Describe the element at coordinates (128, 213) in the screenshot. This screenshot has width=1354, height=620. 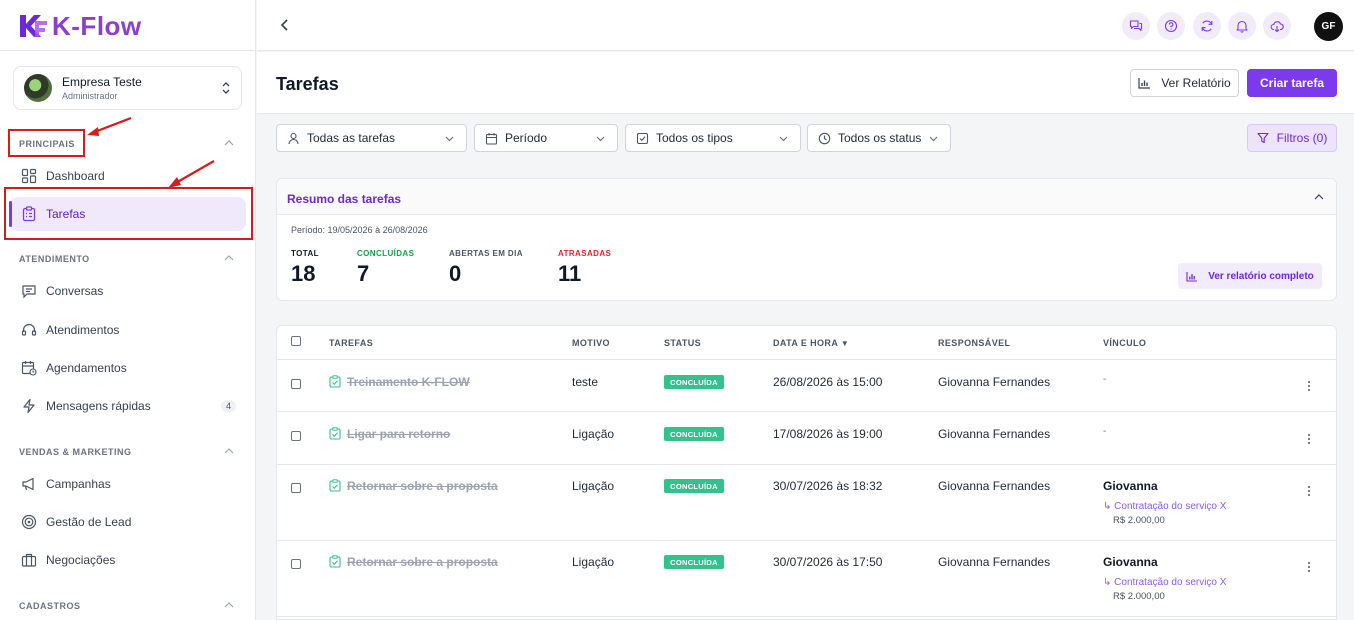
I see `annotation-highlight-box` at that location.